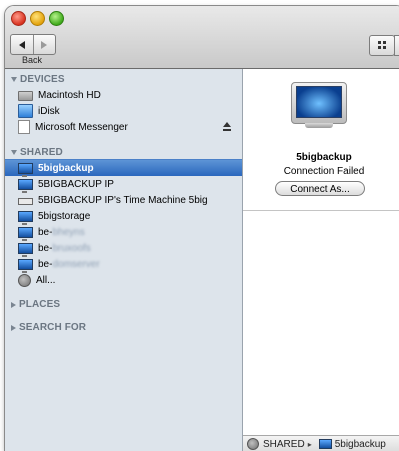  Describe the element at coordinates (324, 171) in the screenshot. I see `connection-status: Connection Failed` at that location.